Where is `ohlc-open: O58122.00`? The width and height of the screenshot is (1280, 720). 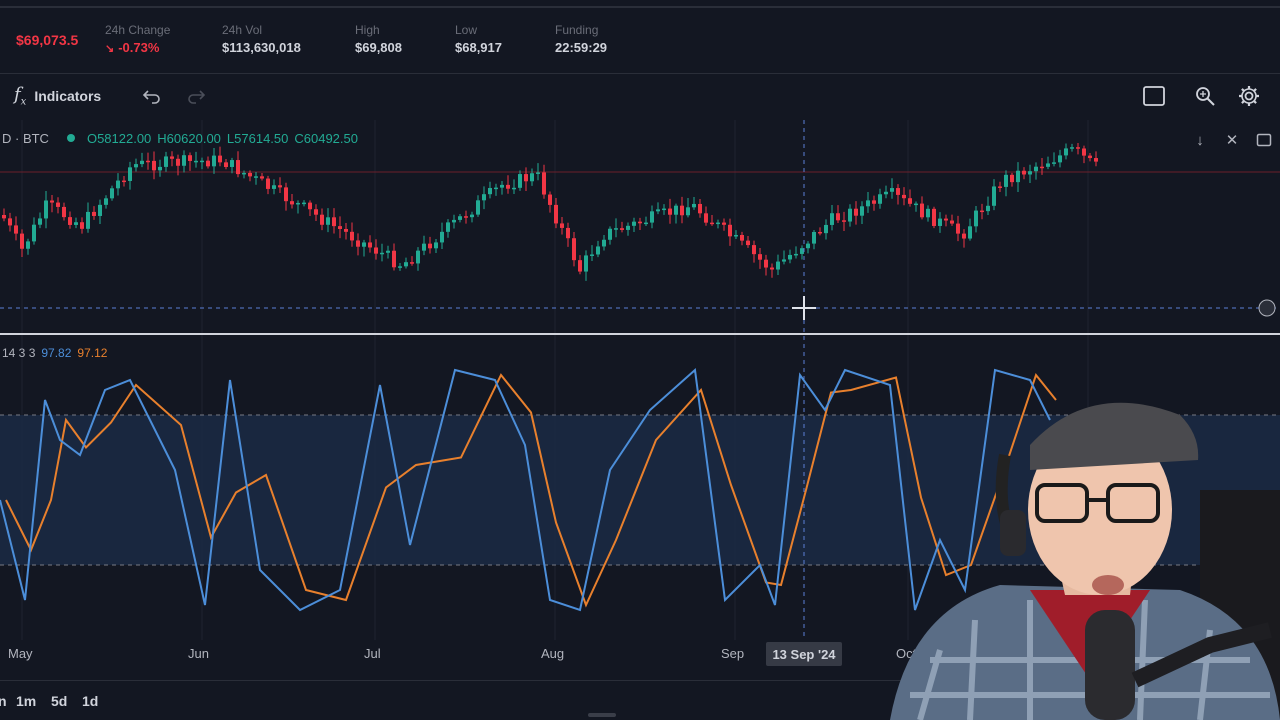
ohlc-open: O58122.00 is located at coordinates (119, 138).